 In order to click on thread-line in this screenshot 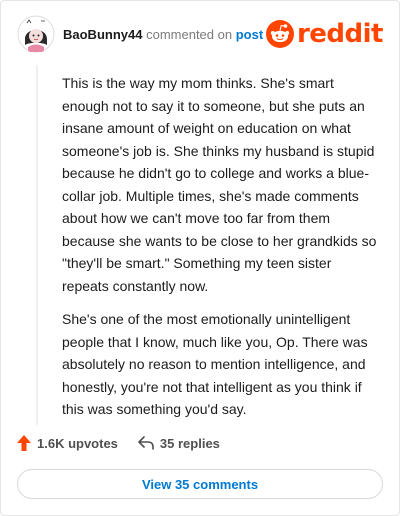, I will do `click(37, 245)`.